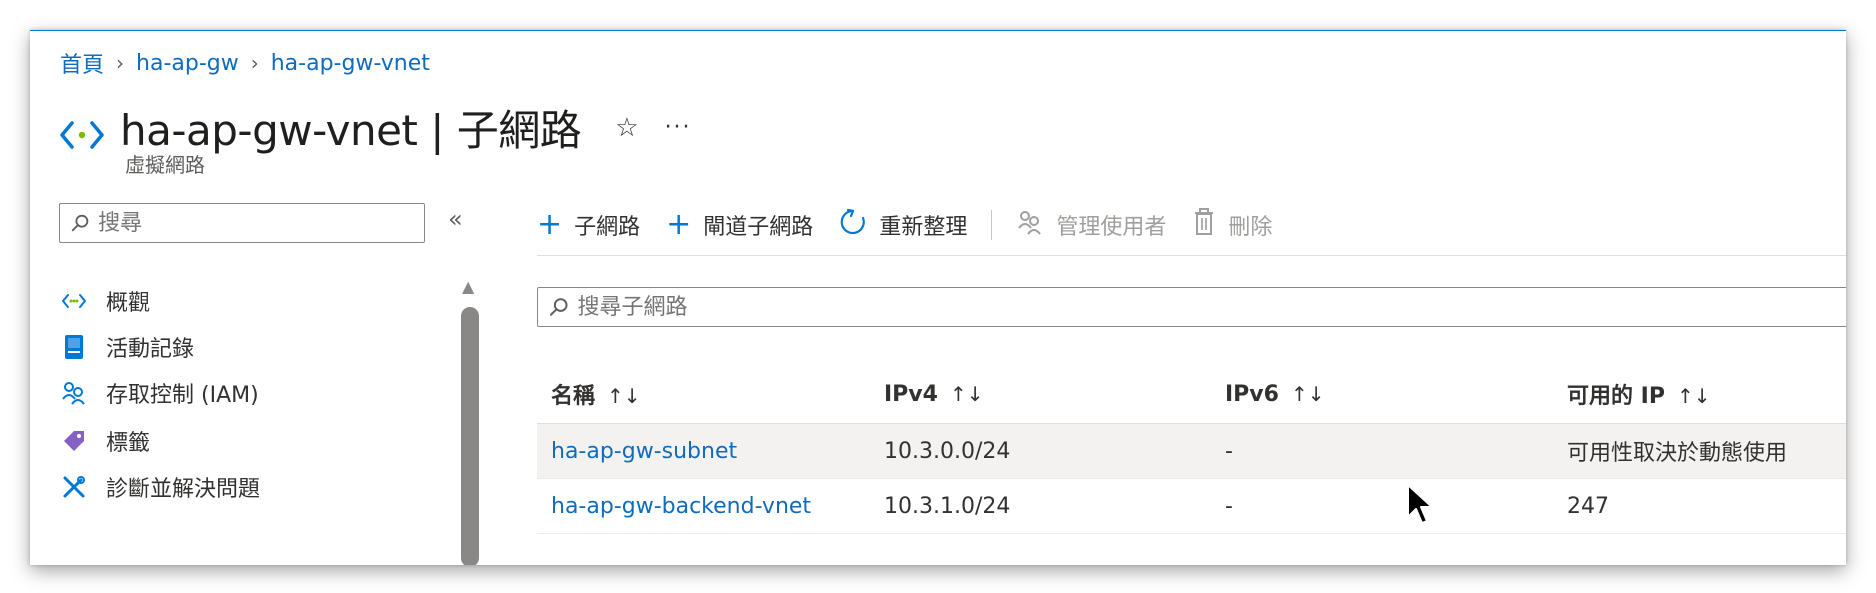 The width and height of the screenshot is (1876, 593). Describe the element at coordinates (1616, 396) in the screenshot. I see `column-header-label: 可用的 IP` at that location.